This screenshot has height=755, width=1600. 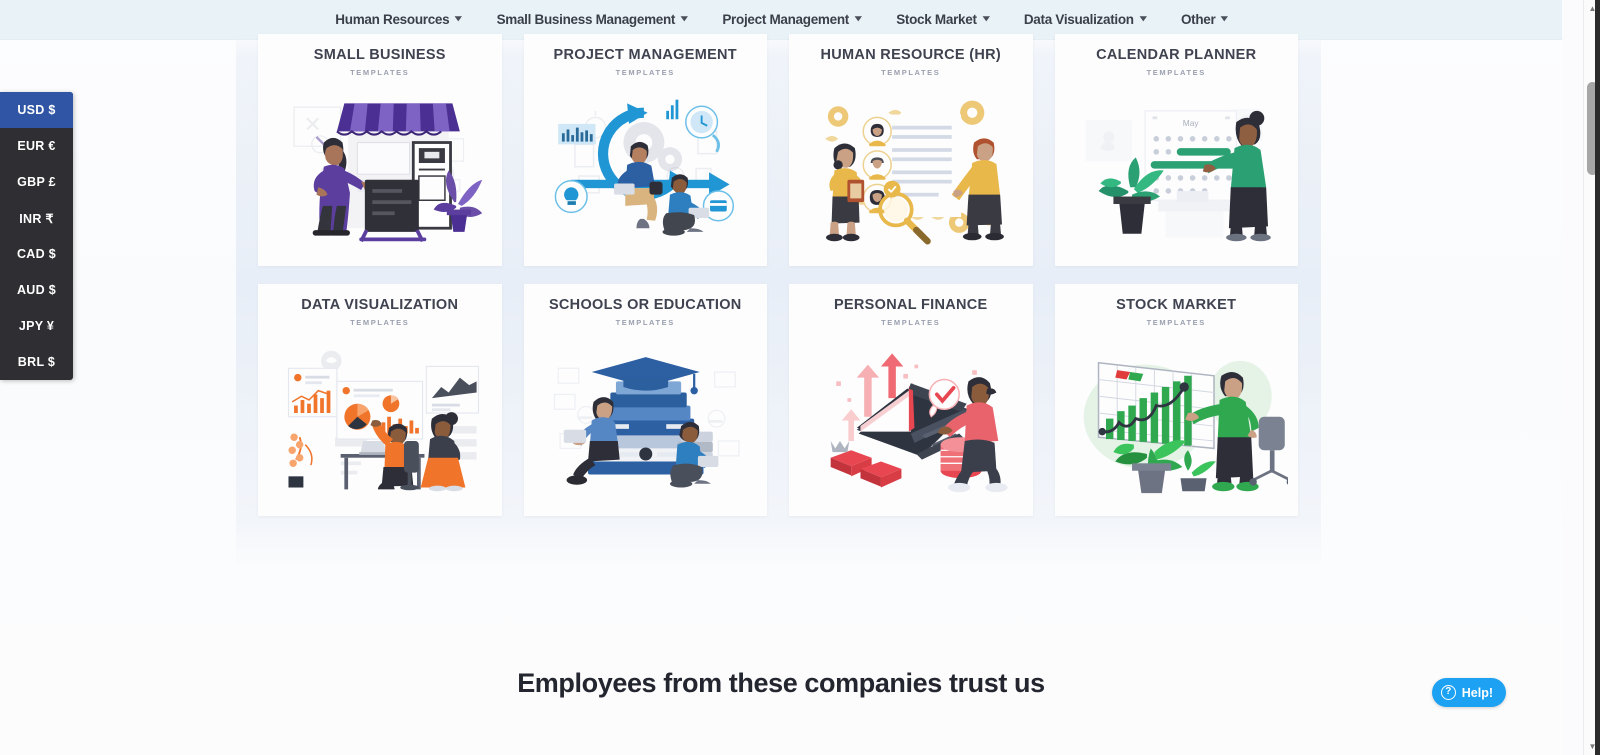 I want to click on category-card-human-resource: HUMAN RESOURCE (HR) TEMPLATES, so click(x=911, y=150).